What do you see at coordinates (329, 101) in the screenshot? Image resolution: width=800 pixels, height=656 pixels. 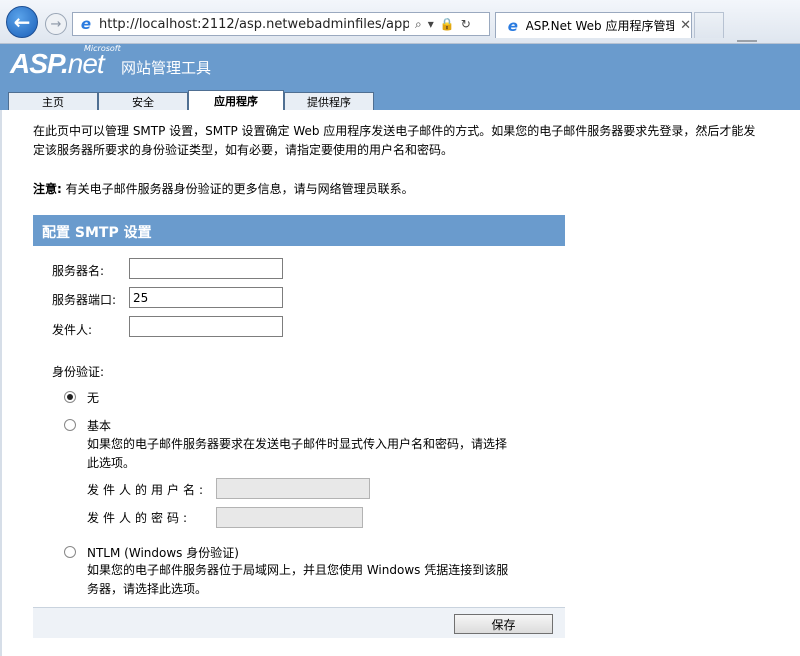 I see `tab-providers: 提供程序` at bounding box center [329, 101].